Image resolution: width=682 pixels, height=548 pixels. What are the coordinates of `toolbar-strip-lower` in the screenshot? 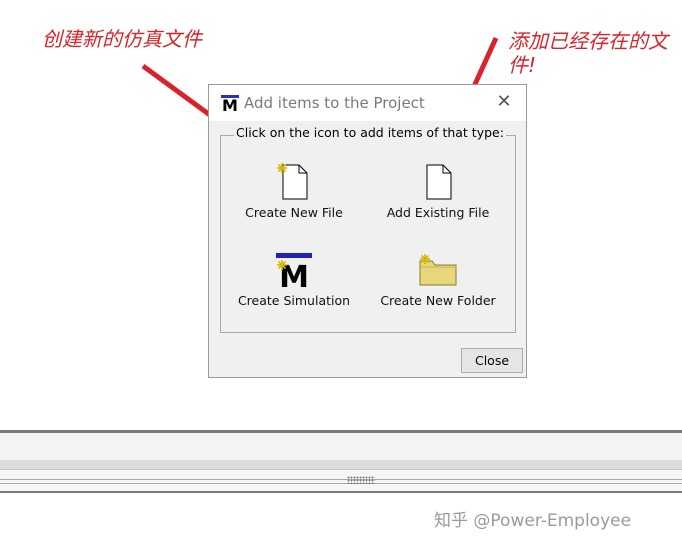 It's located at (341, 465).